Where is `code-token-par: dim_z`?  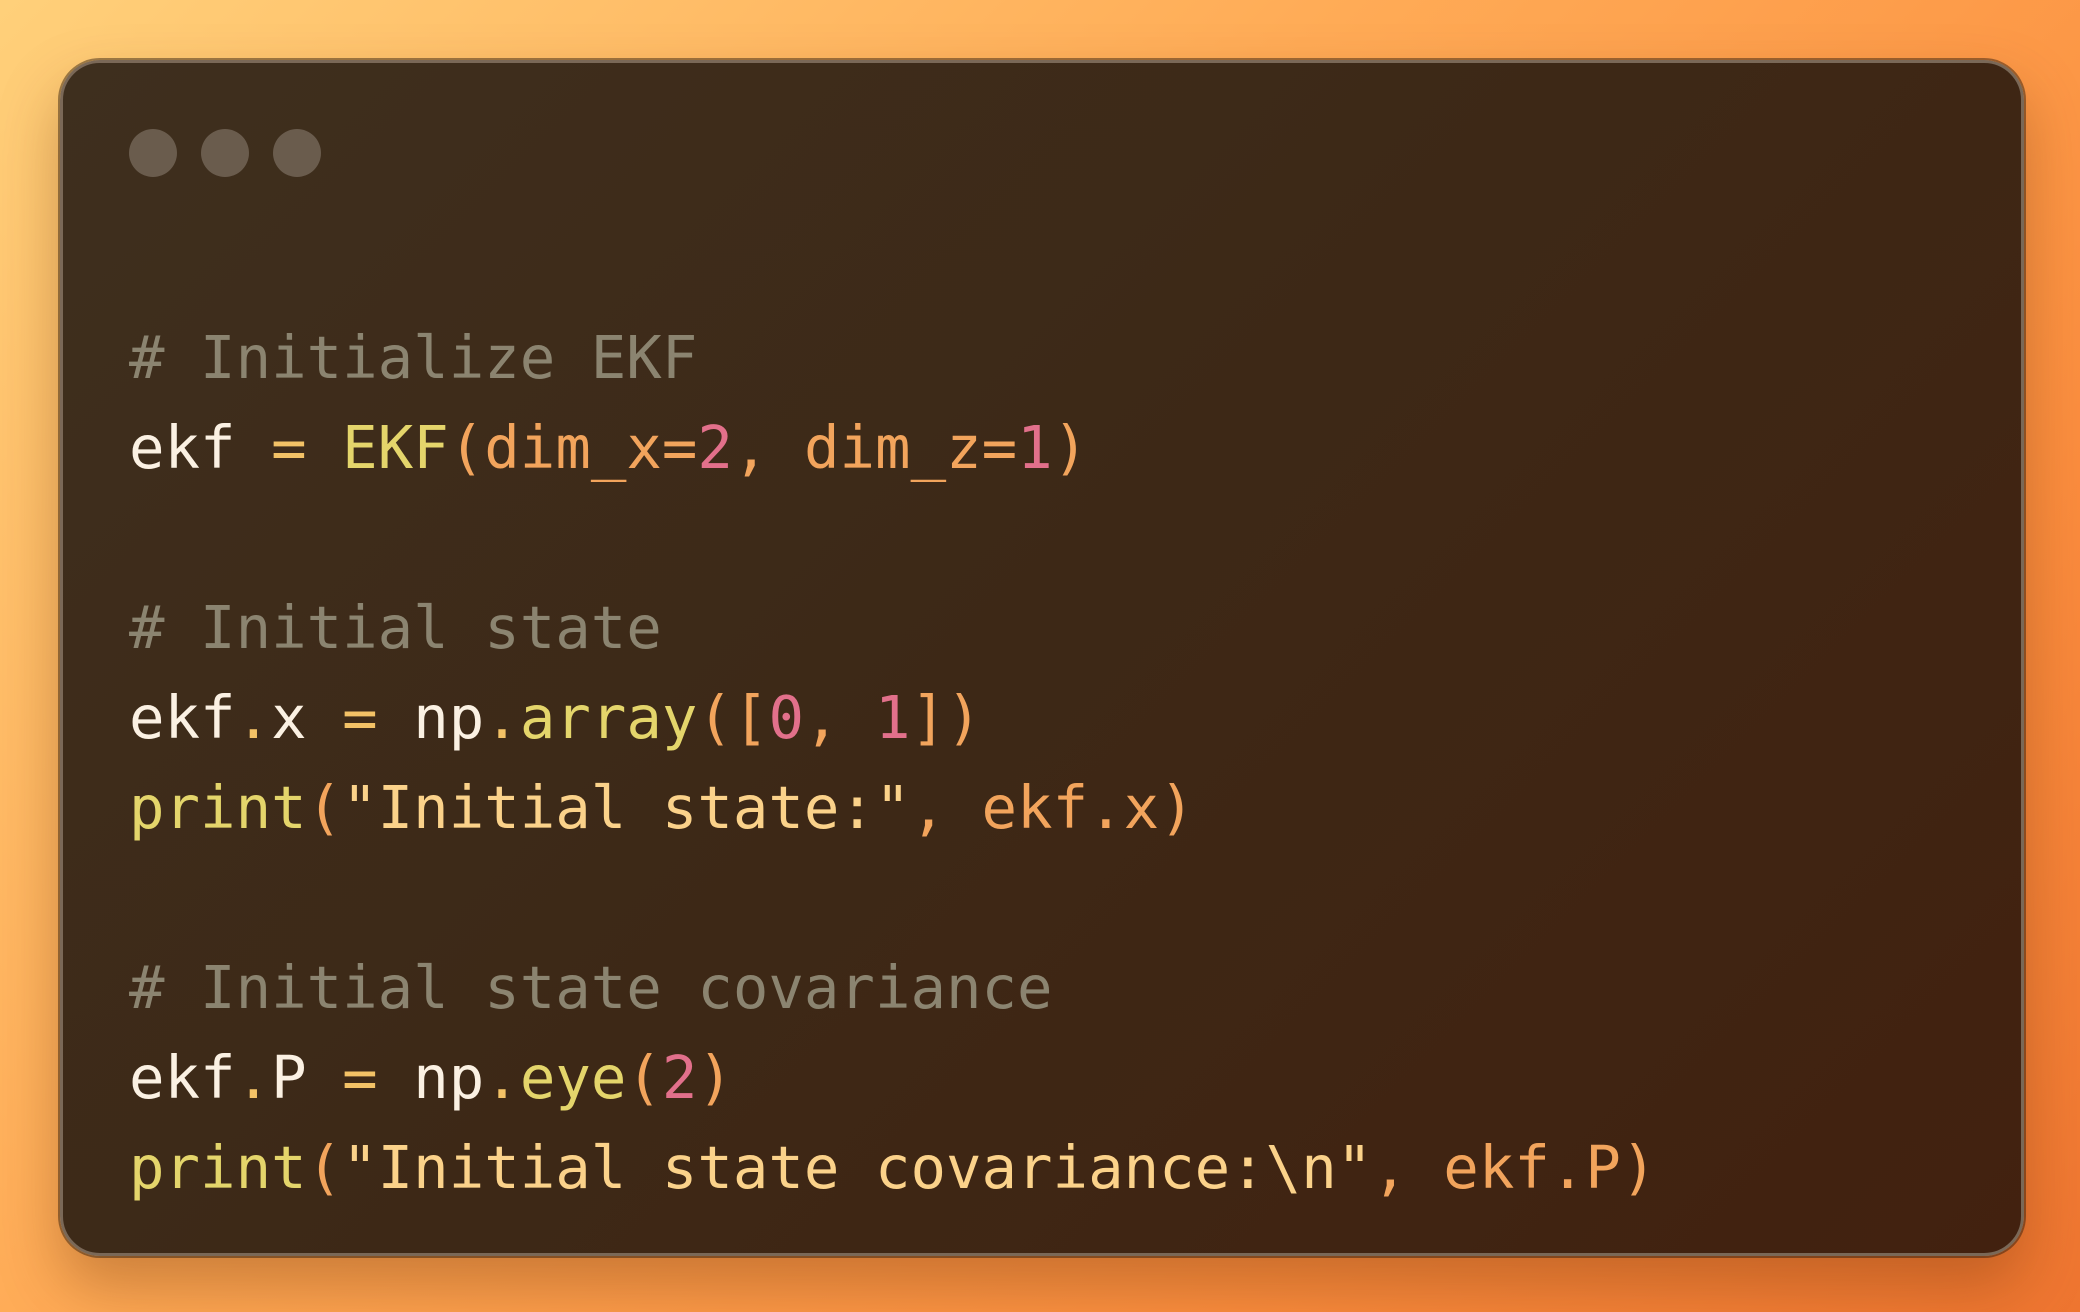 code-token-par: dim_z is located at coordinates (893, 447).